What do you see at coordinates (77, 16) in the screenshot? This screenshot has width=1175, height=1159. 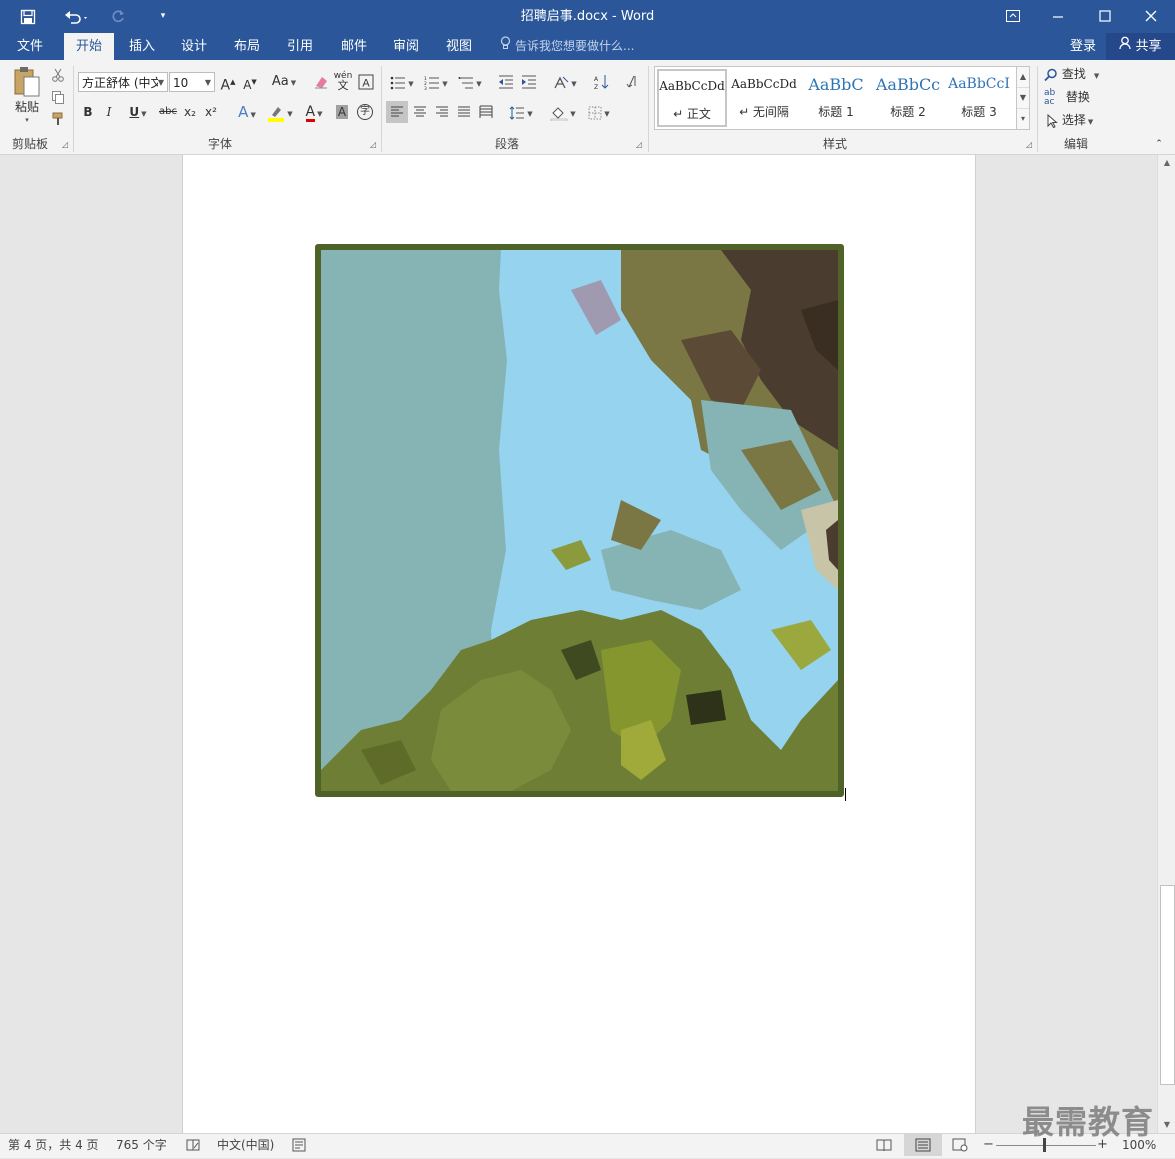 I see `undo-icon` at bounding box center [77, 16].